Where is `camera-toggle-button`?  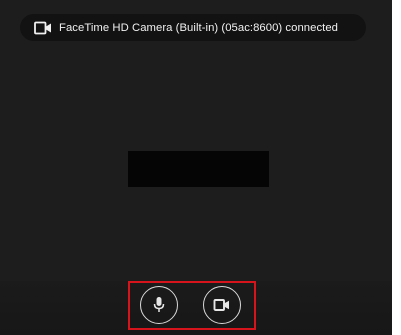
camera-toggle-button is located at coordinates (222, 305).